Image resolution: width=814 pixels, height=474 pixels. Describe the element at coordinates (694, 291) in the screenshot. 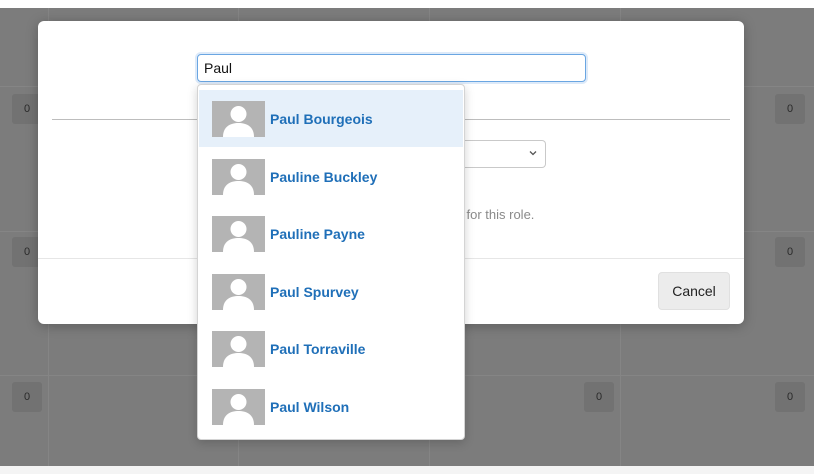

I see `cancel-button: Cancel` at that location.